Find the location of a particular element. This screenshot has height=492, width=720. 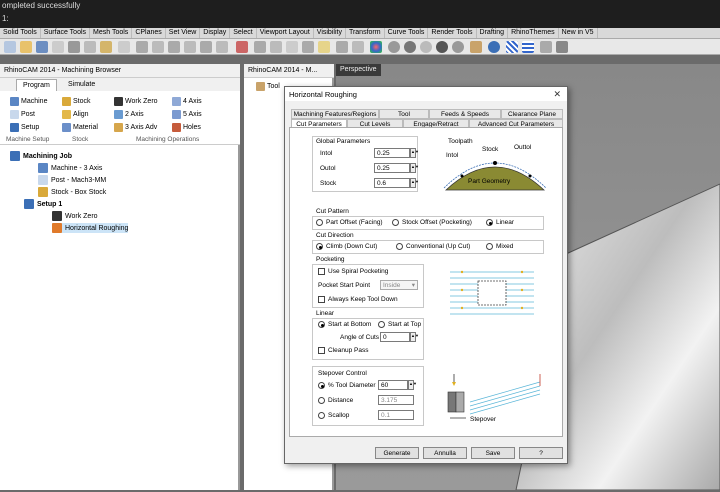

stock-input: 0.6 is located at coordinates (392, 183).